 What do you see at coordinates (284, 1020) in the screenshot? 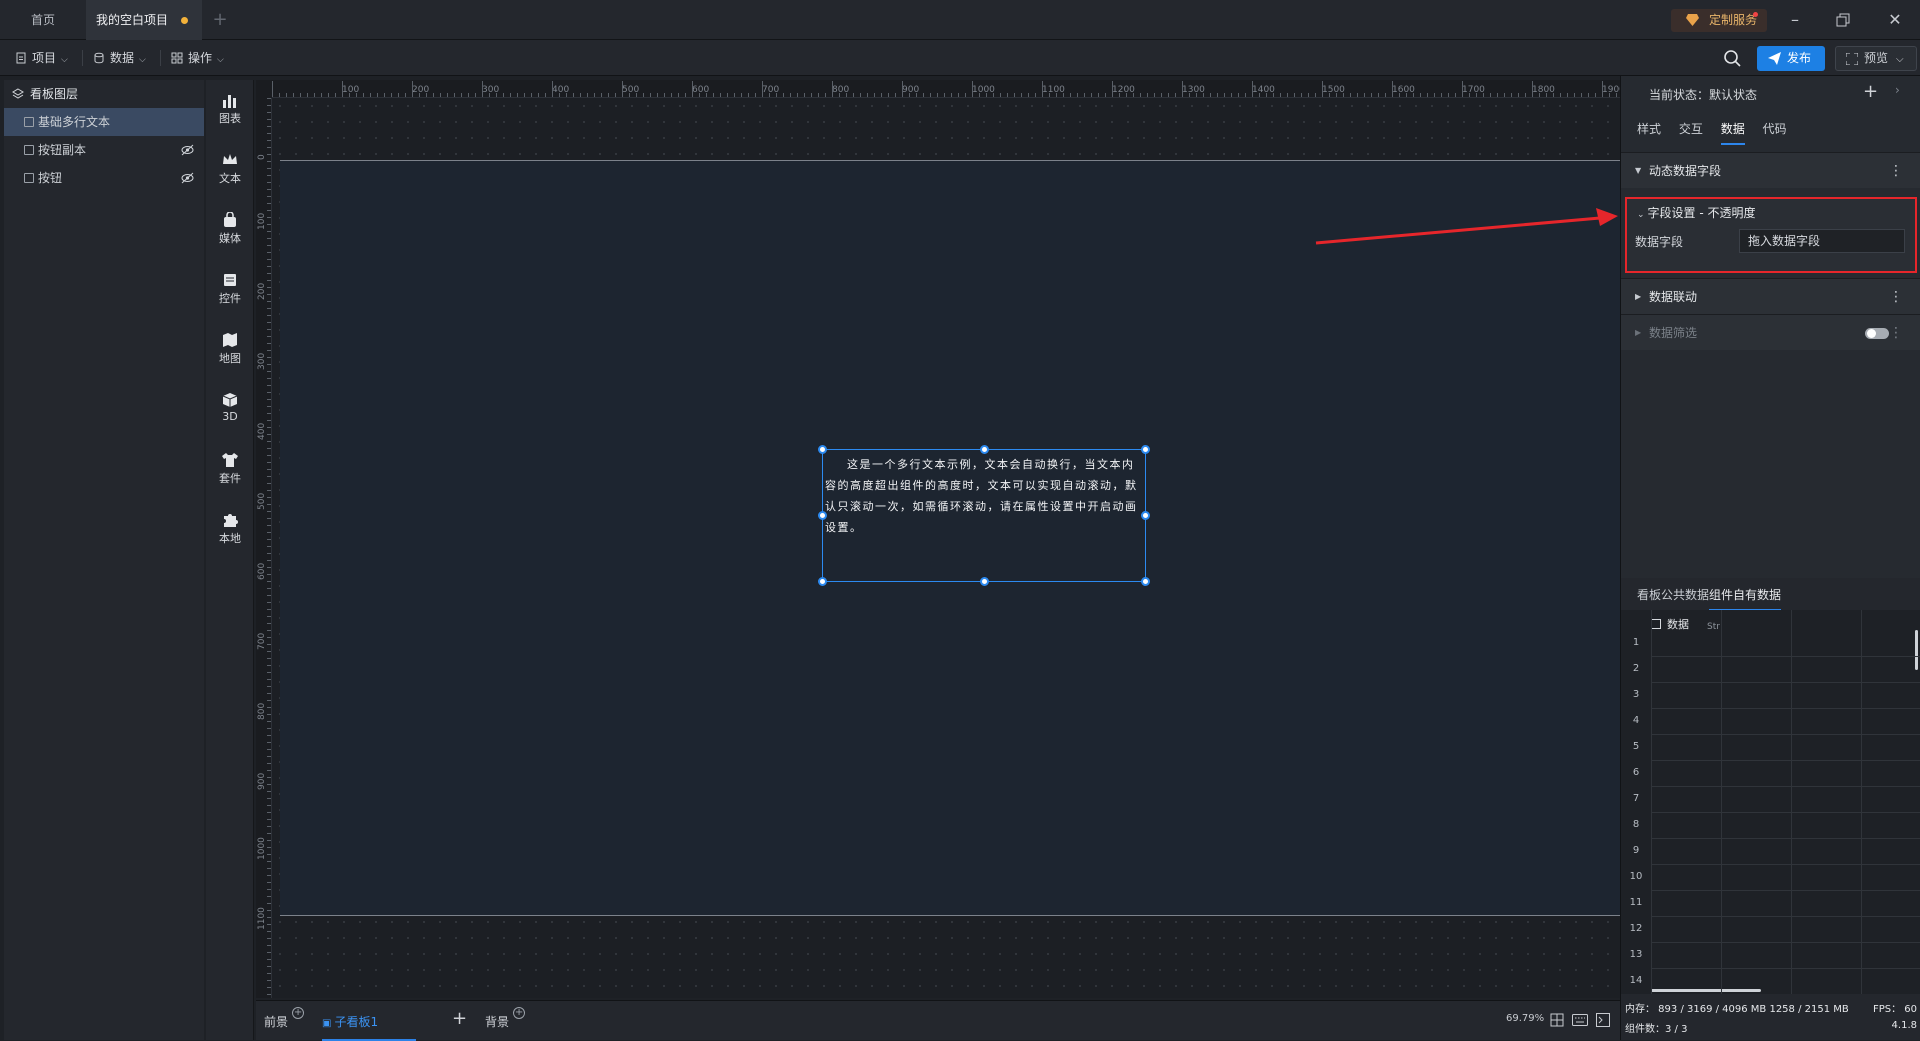
I see `foreground-tab: 前景+` at bounding box center [284, 1020].